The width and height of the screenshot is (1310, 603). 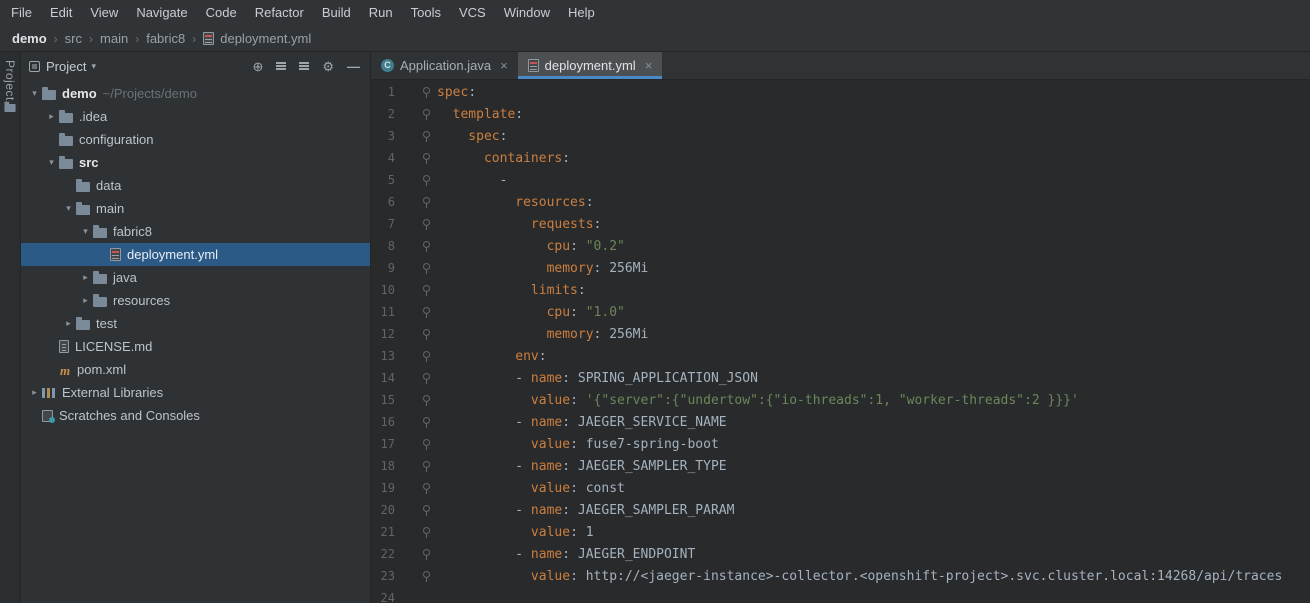 I want to click on menu-navigate: Navigate, so click(x=161, y=13).